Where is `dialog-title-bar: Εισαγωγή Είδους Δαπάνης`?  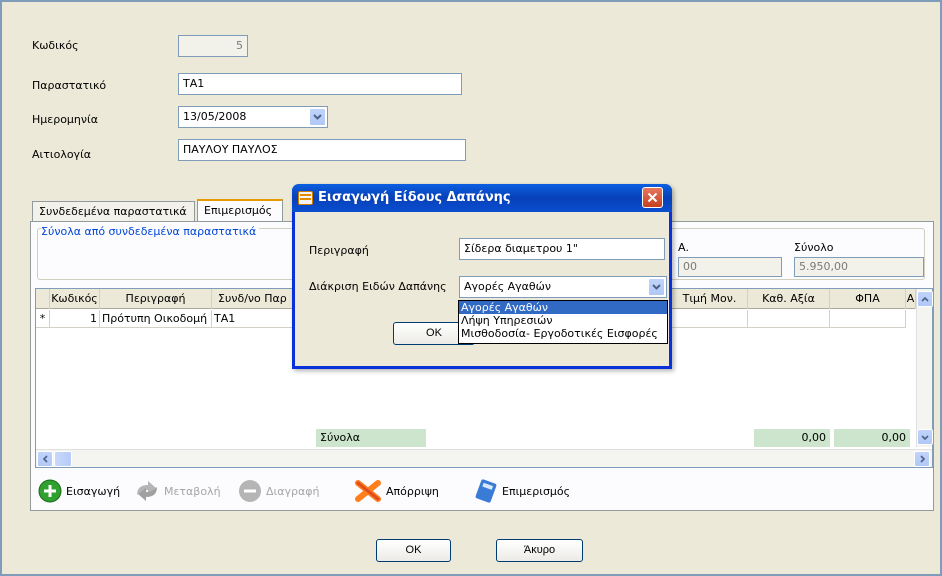
dialog-title-bar: Εισαγωγή Είδους Δαπάνης is located at coordinates (482, 198).